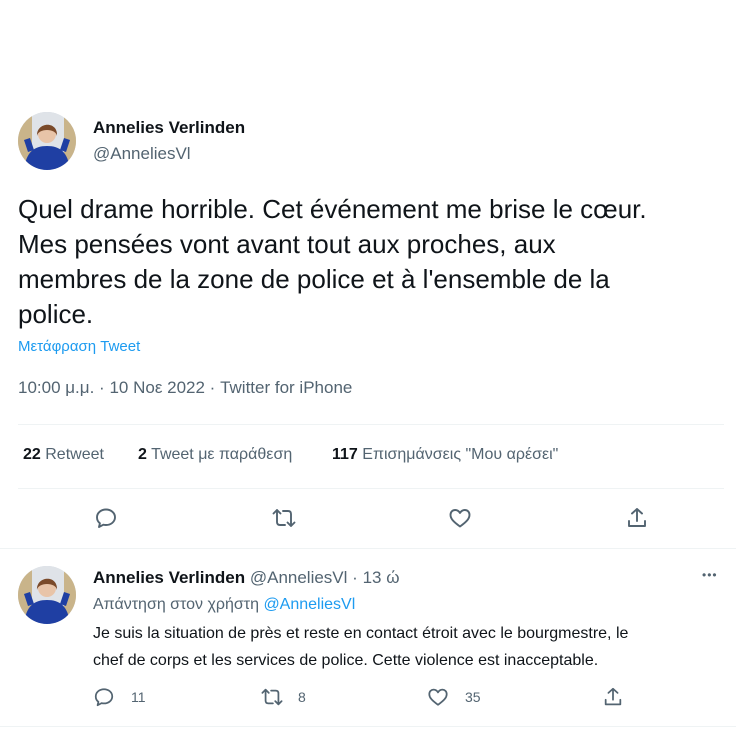 This screenshot has width=736, height=736. What do you see at coordinates (176, 604) in the screenshot?
I see `replying-to-prefix: Απάντηση στον χρήστη` at bounding box center [176, 604].